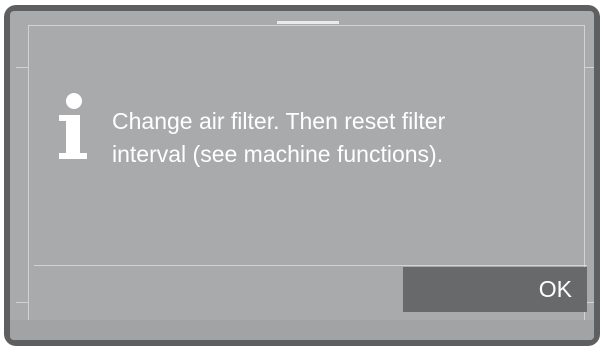 The height and width of the screenshot is (350, 604). What do you see at coordinates (28, 175) in the screenshot?
I see `frame-left-line` at bounding box center [28, 175].